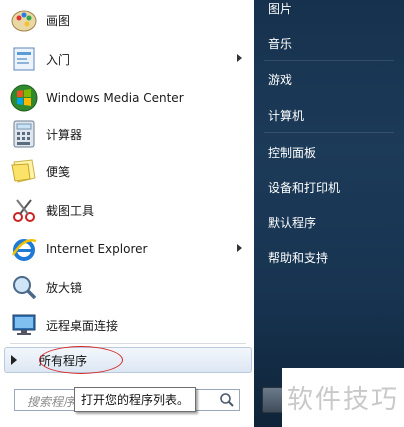 This screenshot has width=404, height=427. I want to click on right-item-help-support: 帮助和支持, so click(298, 257).